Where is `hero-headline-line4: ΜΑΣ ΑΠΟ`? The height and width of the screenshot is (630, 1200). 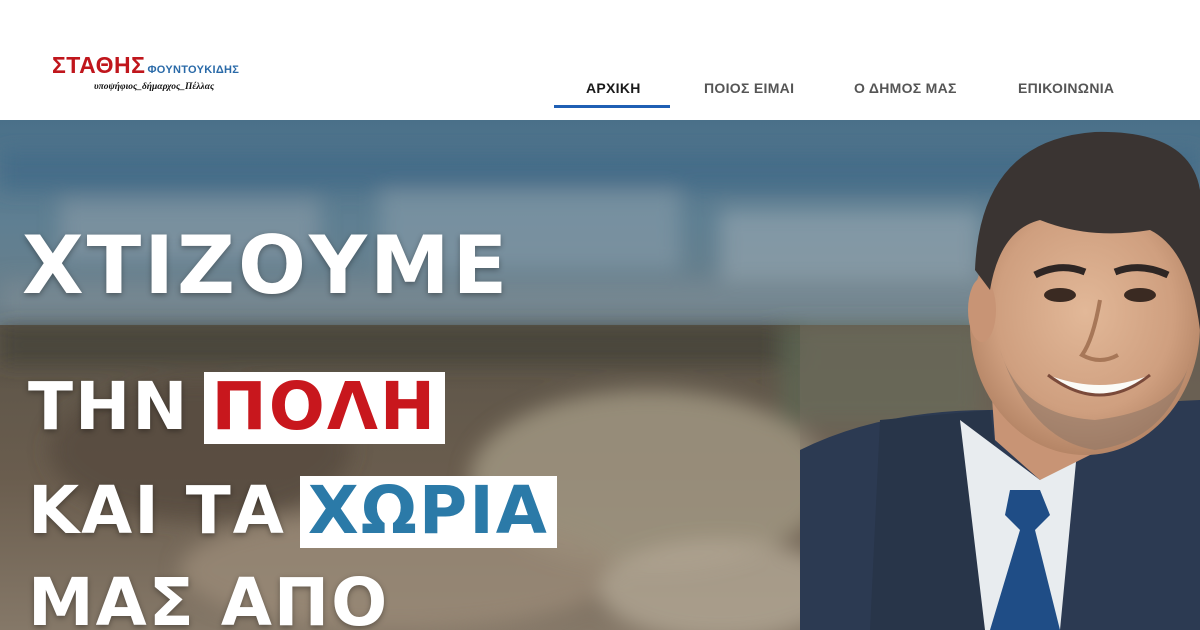
hero-headline-line4: ΜΑΣ ΑΠΟ is located at coordinates (209, 597).